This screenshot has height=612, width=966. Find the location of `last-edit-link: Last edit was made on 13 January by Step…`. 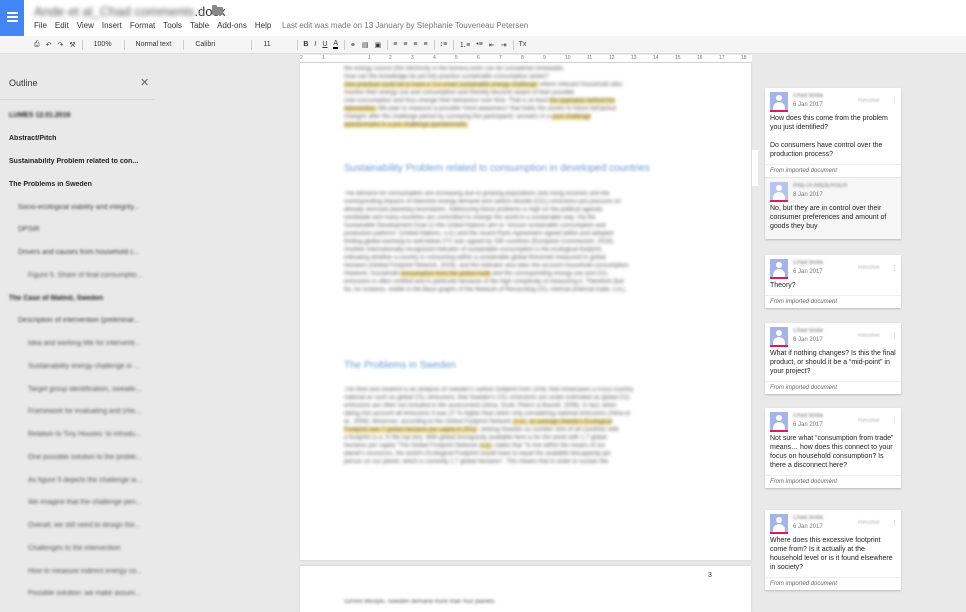

last-edit-link: Last edit was made on 13 January by Step… is located at coordinates (405, 25).